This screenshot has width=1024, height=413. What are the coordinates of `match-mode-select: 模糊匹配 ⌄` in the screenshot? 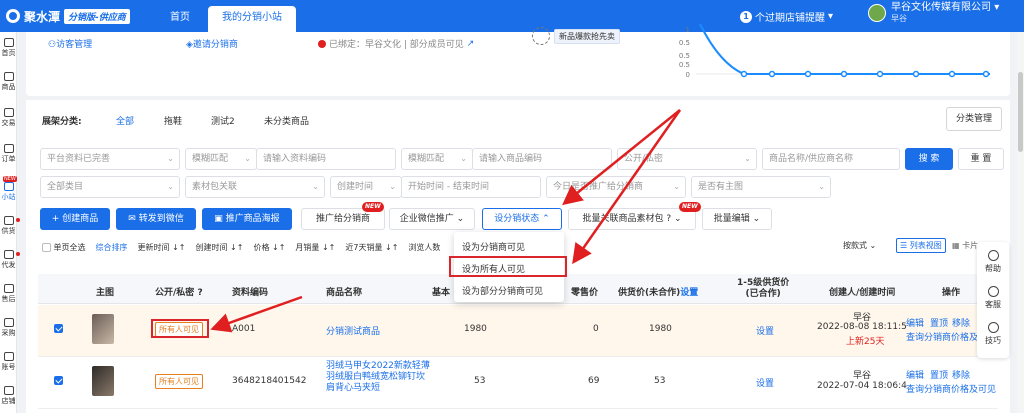 It's located at (221, 159).